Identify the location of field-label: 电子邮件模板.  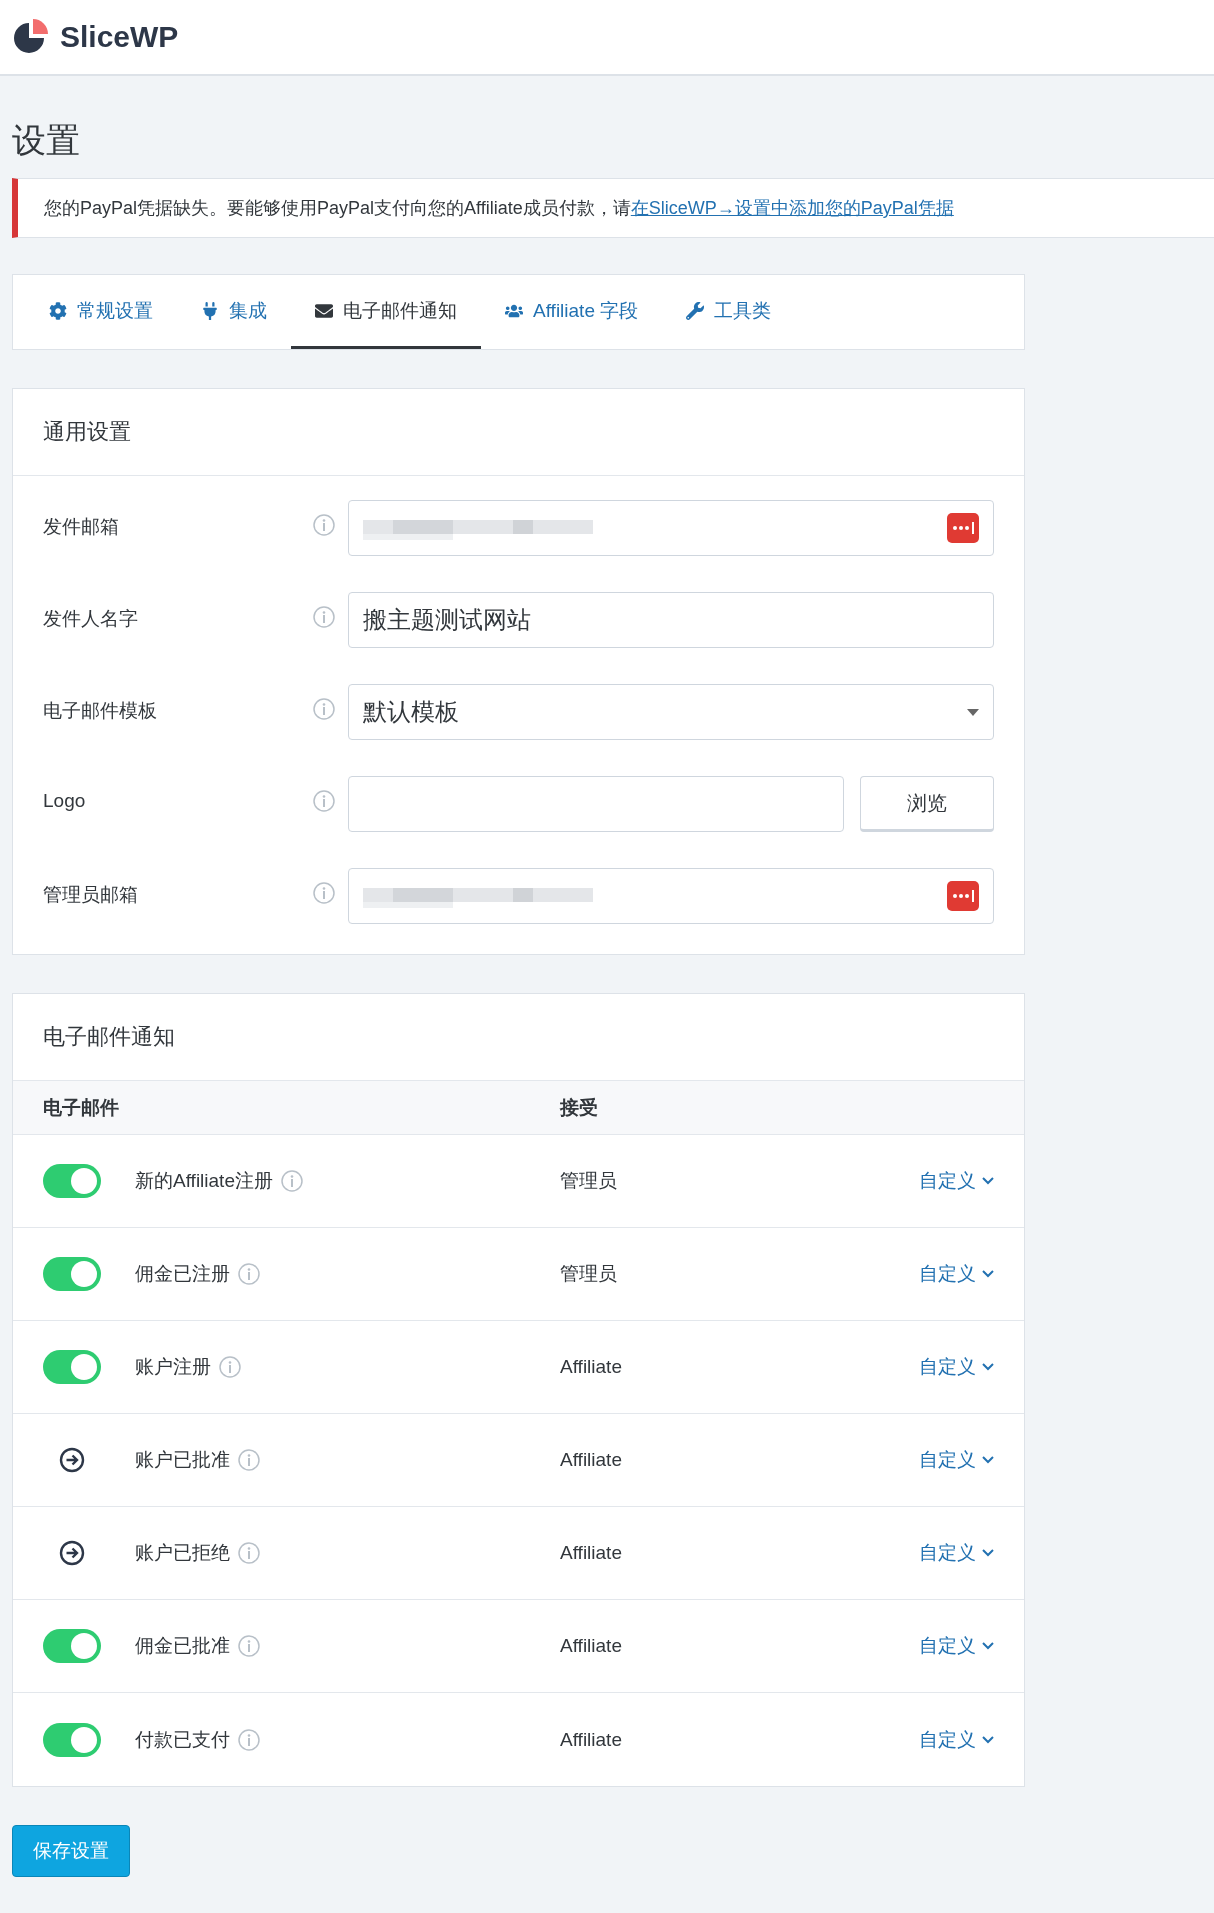
(100, 711).